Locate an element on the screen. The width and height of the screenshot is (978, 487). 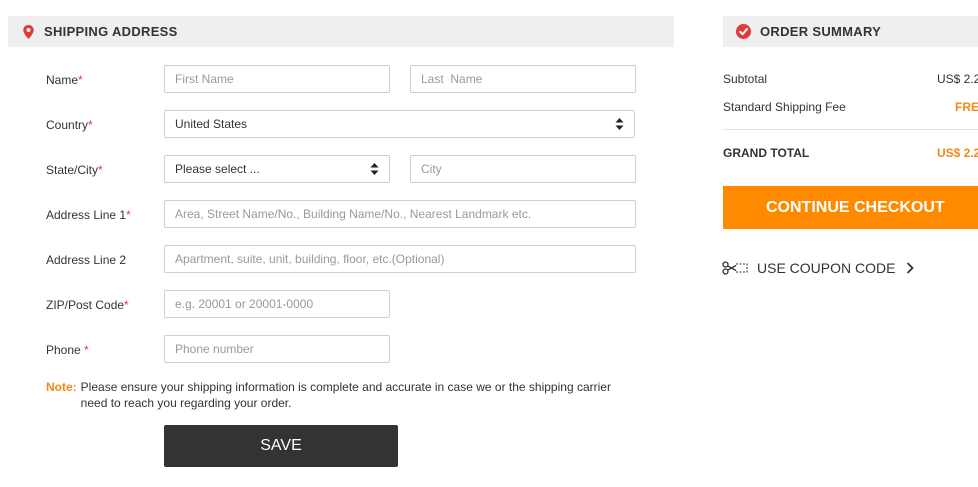
phone-input is located at coordinates (277, 349).